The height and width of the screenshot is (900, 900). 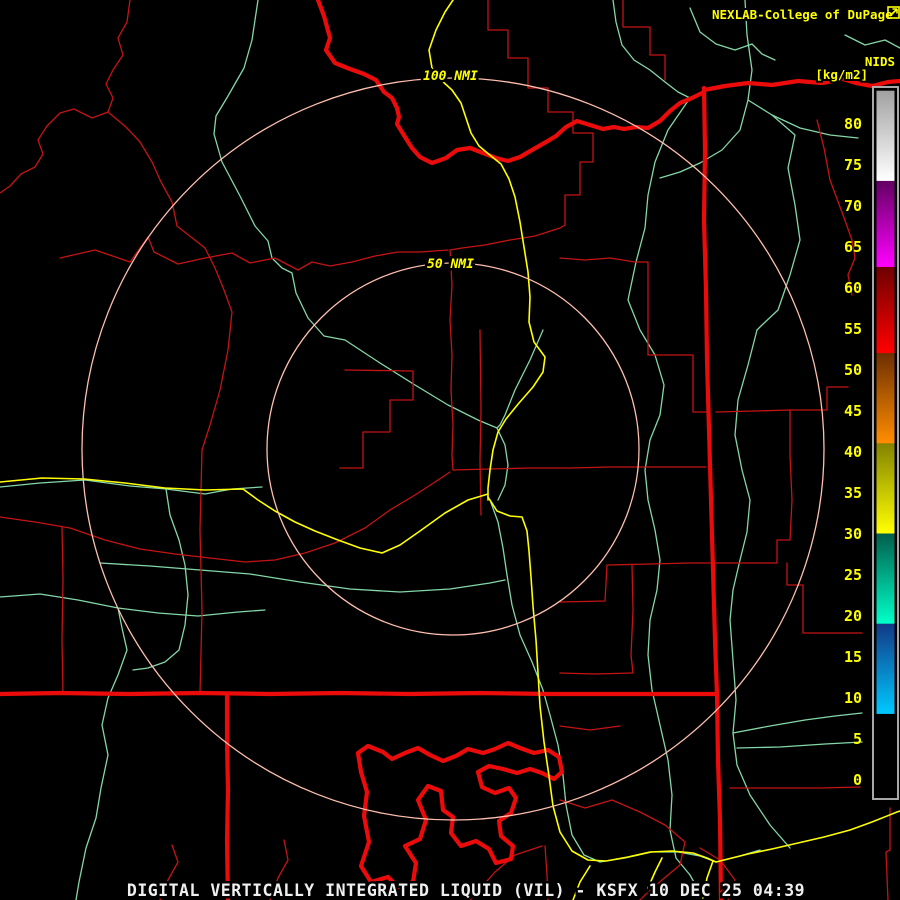 What do you see at coordinates (853, 370) in the screenshot?
I see `colorbar-tick-50: 50` at bounding box center [853, 370].